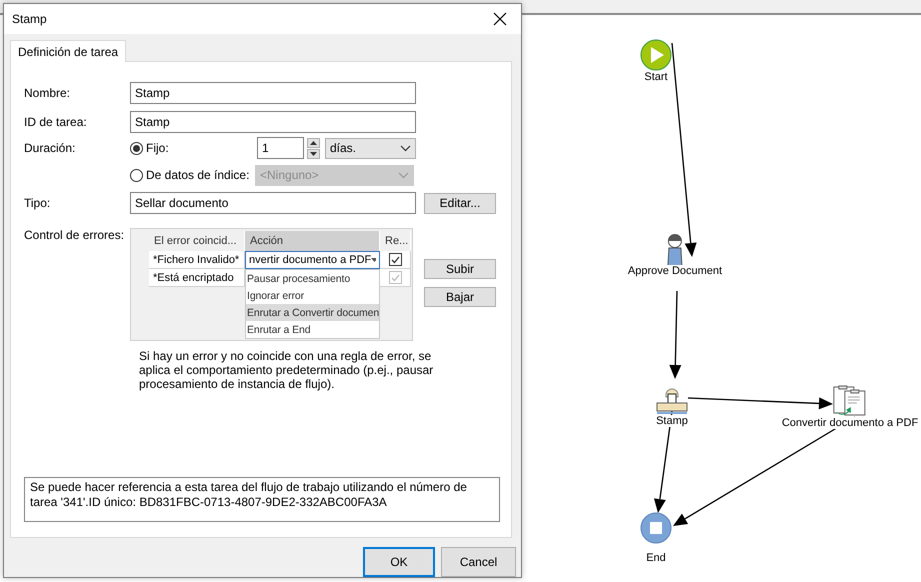 This screenshot has height=582, width=921. I want to click on field-label: Duración:, so click(50, 148).